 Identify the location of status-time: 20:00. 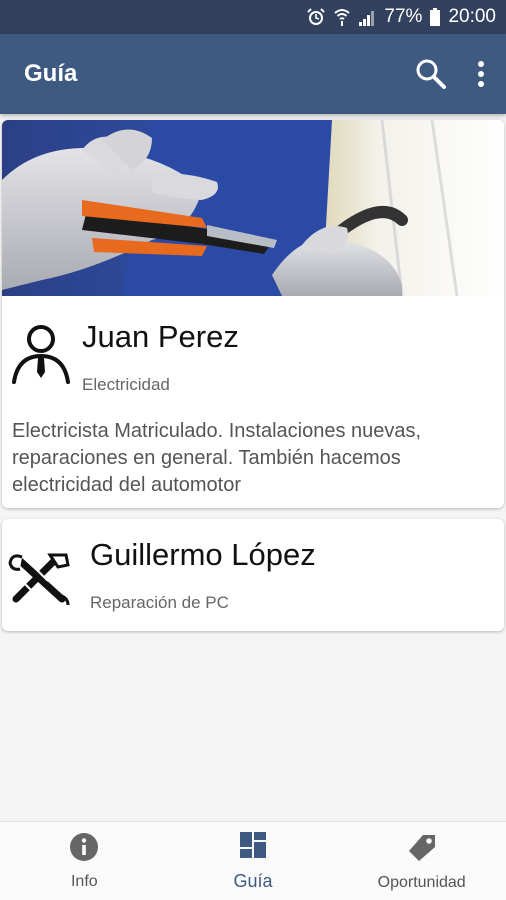
(472, 16).